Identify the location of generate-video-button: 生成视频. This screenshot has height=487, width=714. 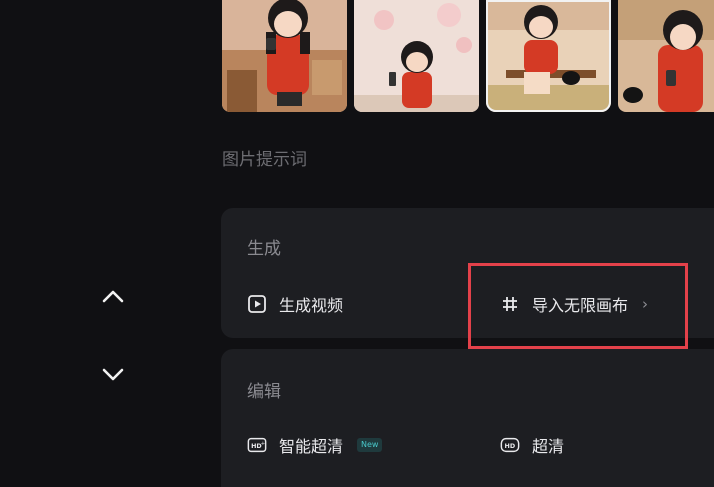
(295, 304).